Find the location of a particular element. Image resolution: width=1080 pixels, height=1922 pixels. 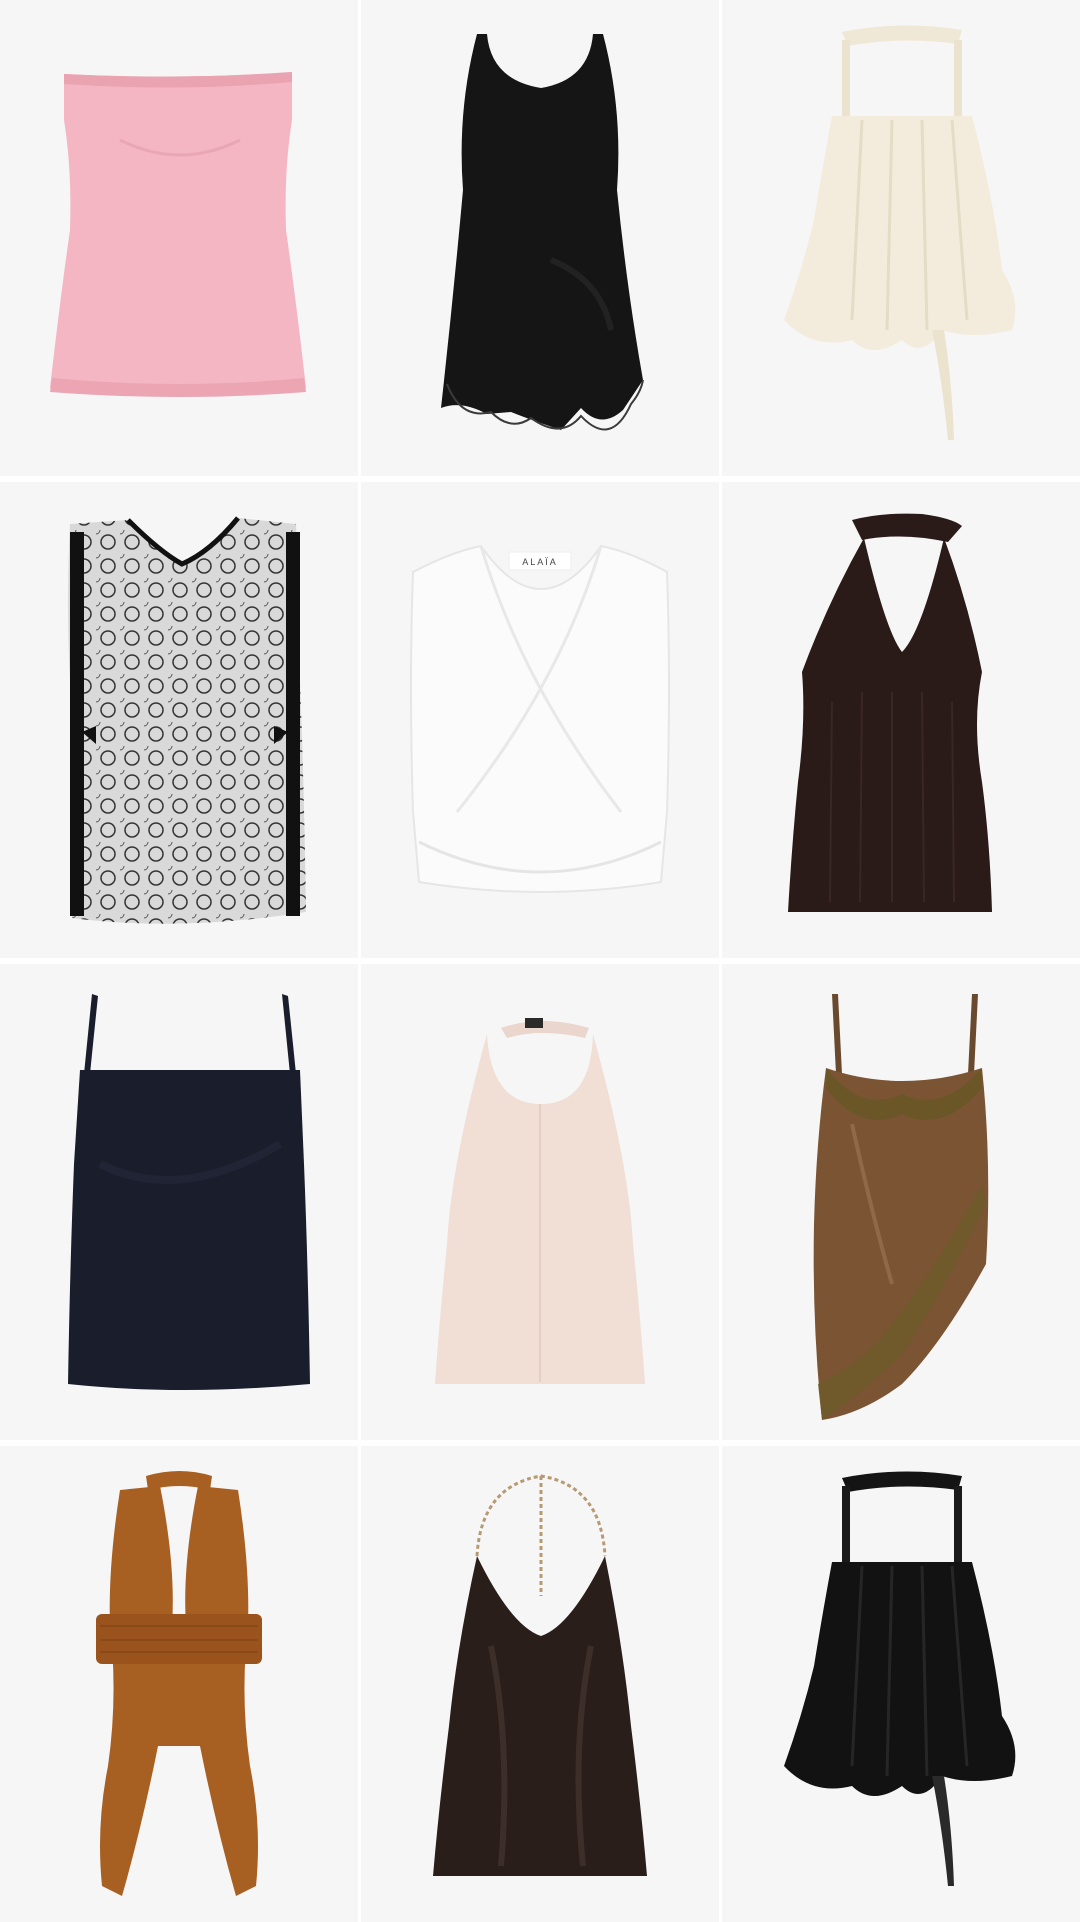

product-tile-strapless-knit-top is located at coordinates (179, 238).